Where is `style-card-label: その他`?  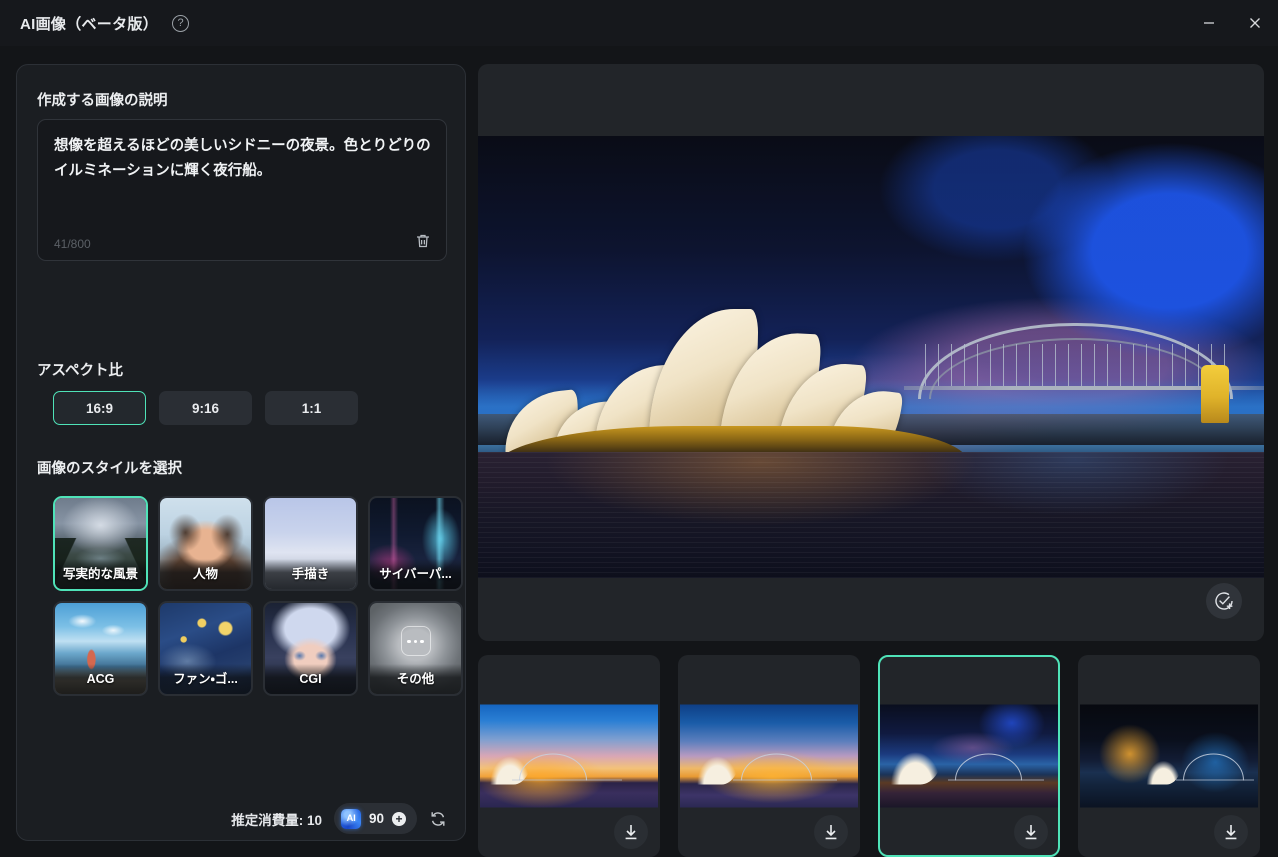 style-card-label: その他 is located at coordinates (415, 679).